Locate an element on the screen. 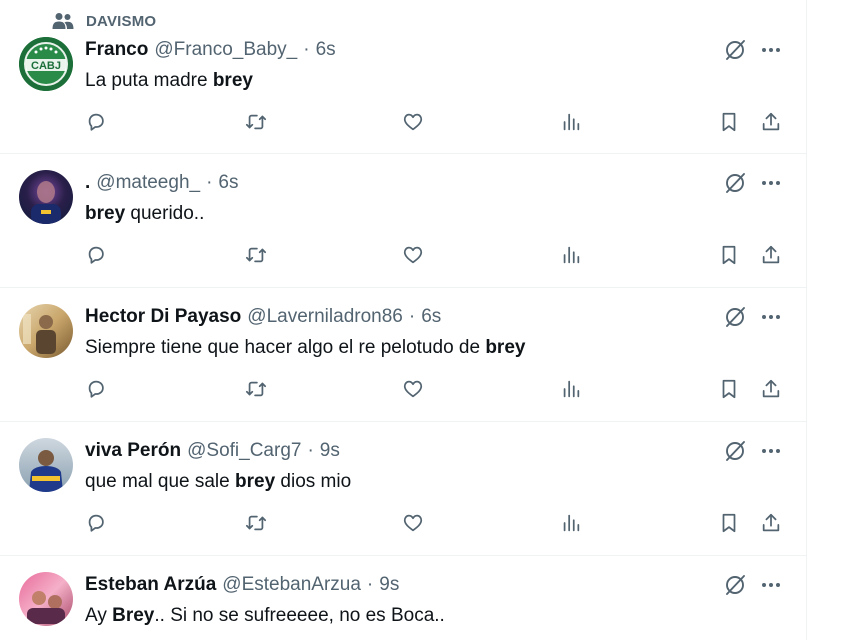 The image size is (846, 640). text-segment: Ay is located at coordinates (99, 615).